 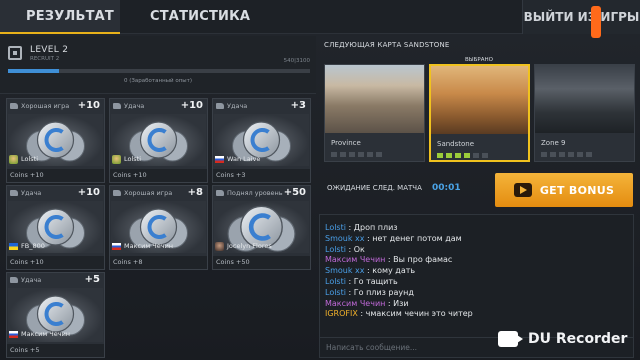 What do you see at coordinates (391, 271) in the screenshot?
I see `chat-text: : кому дать` at bounding box center [391, 271].